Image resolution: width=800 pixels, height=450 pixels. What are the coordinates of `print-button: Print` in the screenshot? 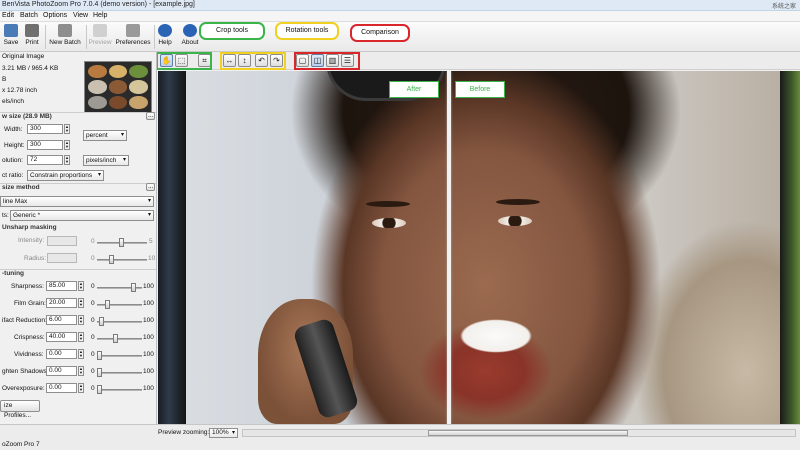 It's located at (32, 37).